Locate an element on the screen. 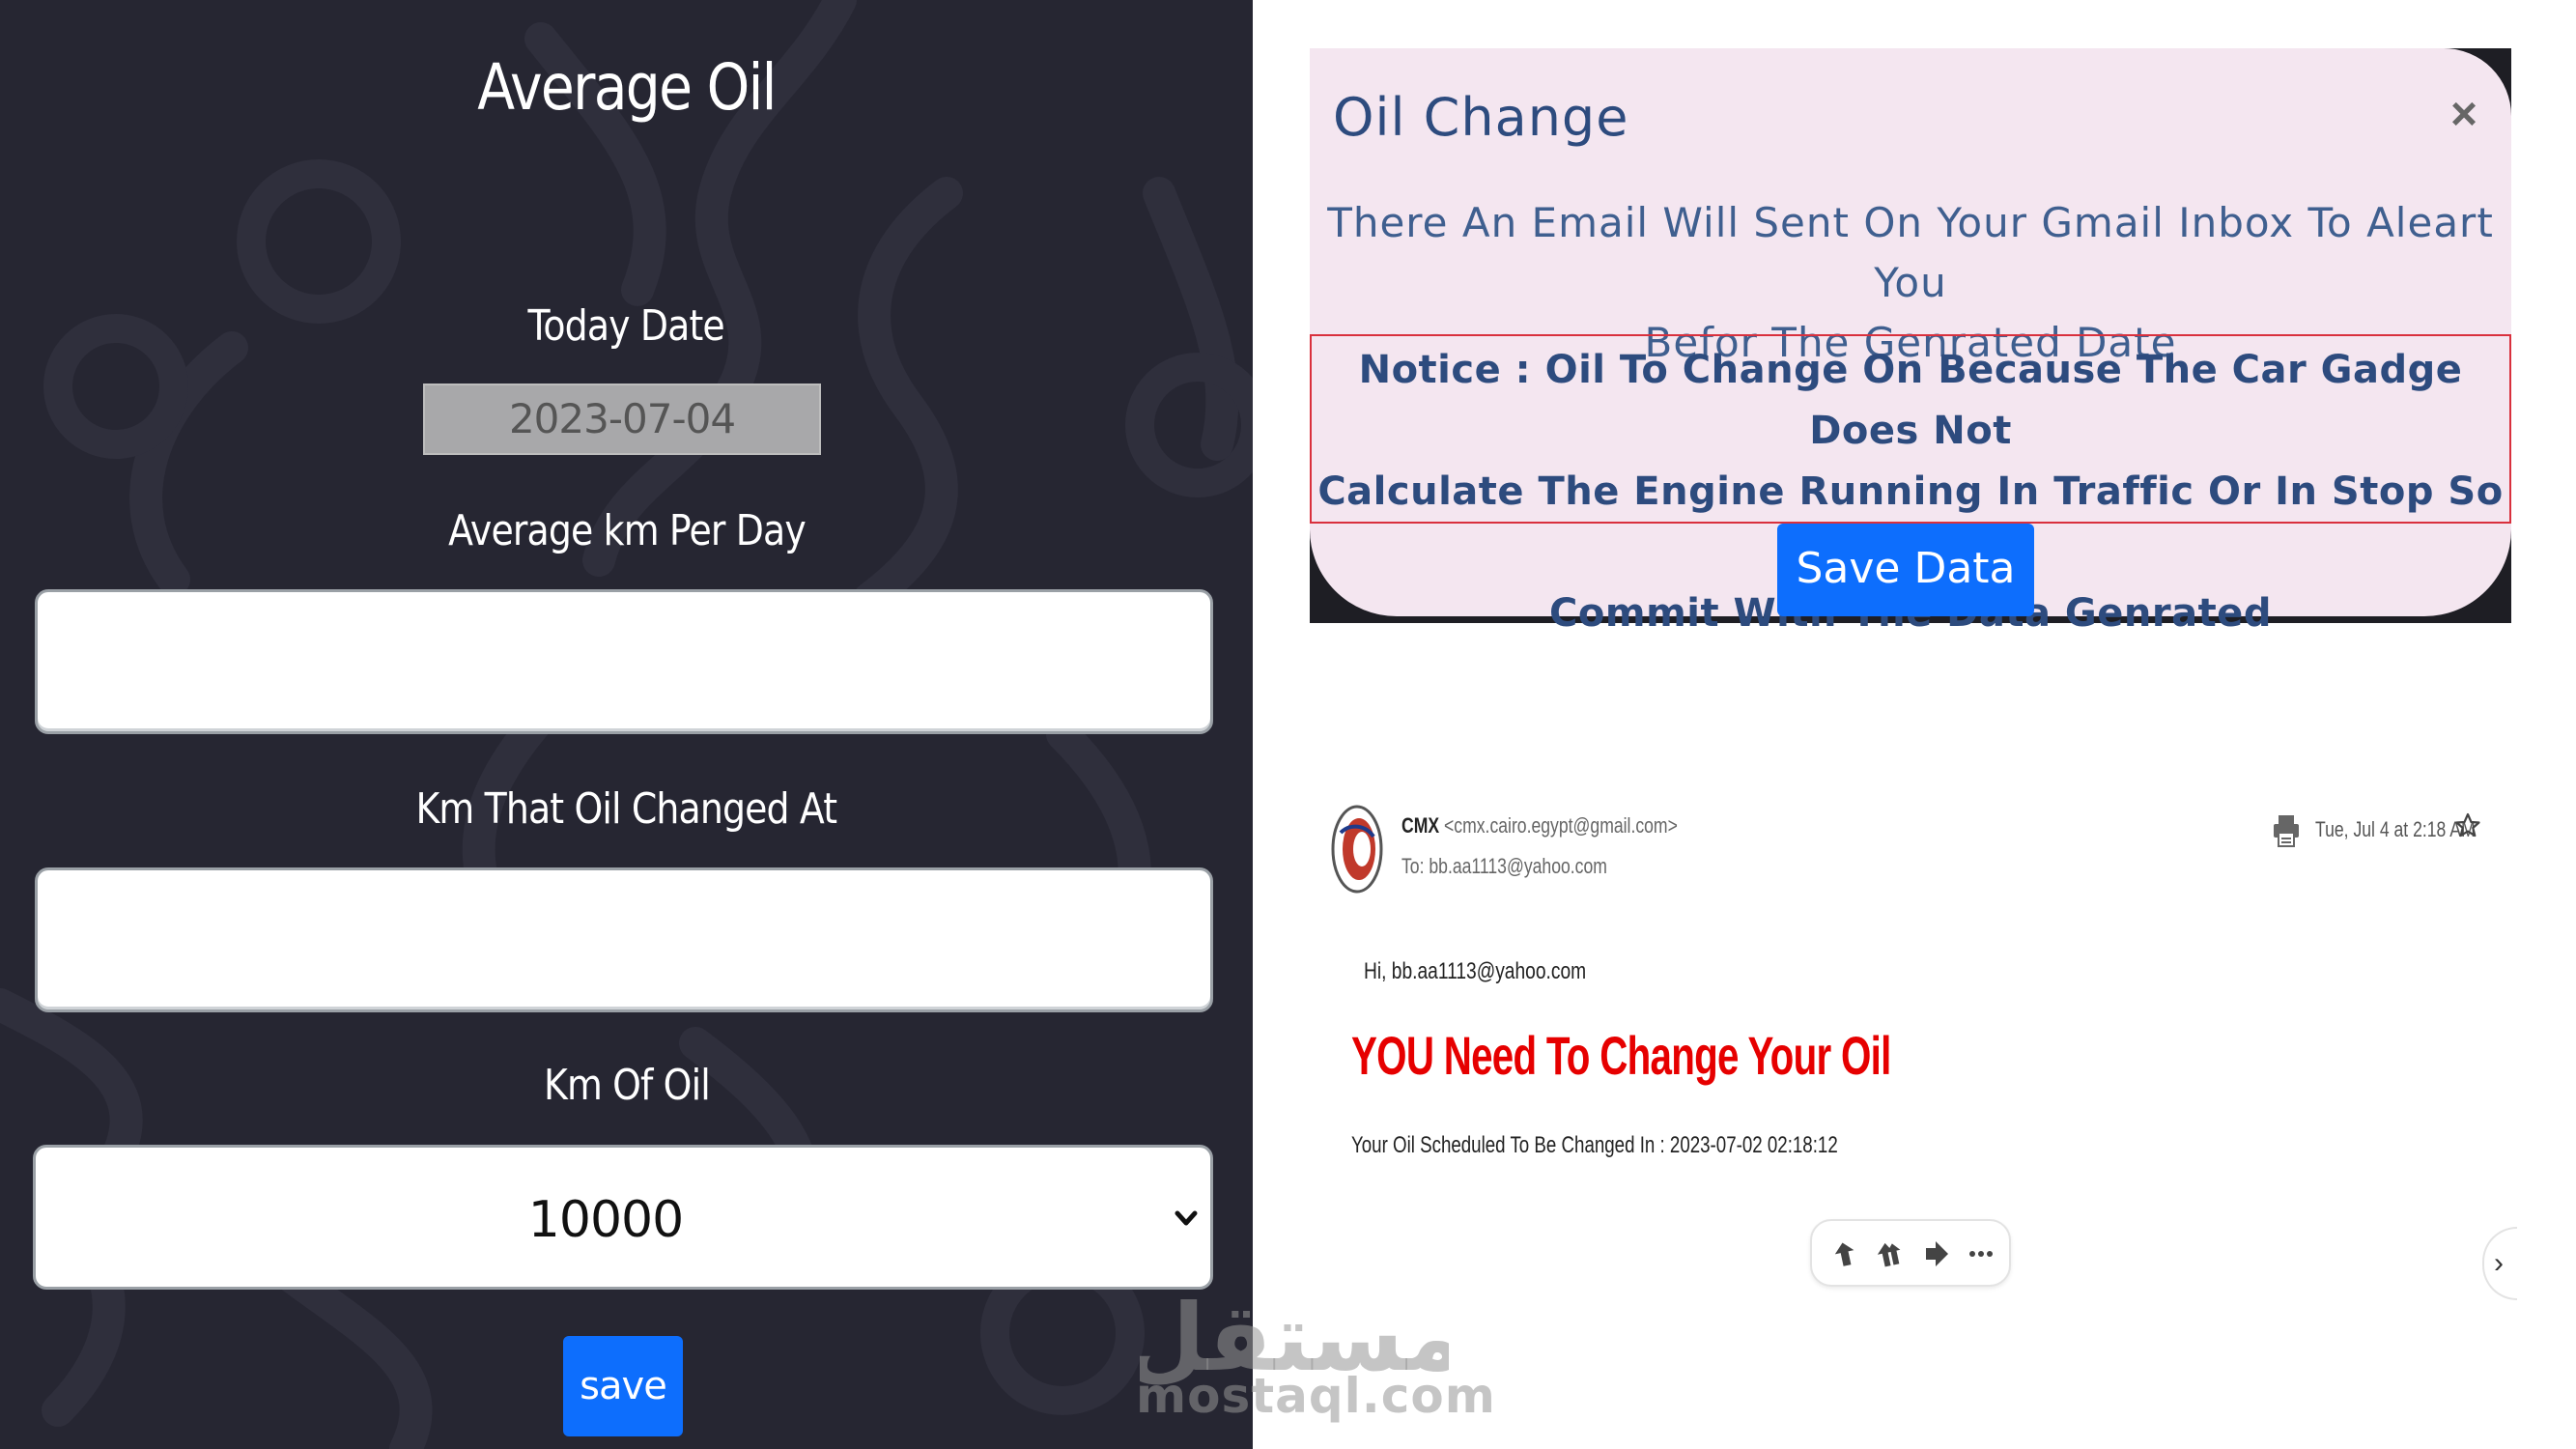 This screenshot has height=1449, width=2576. km-changed-label: Km That Oil Changed At is located at coordinates (626, 809).